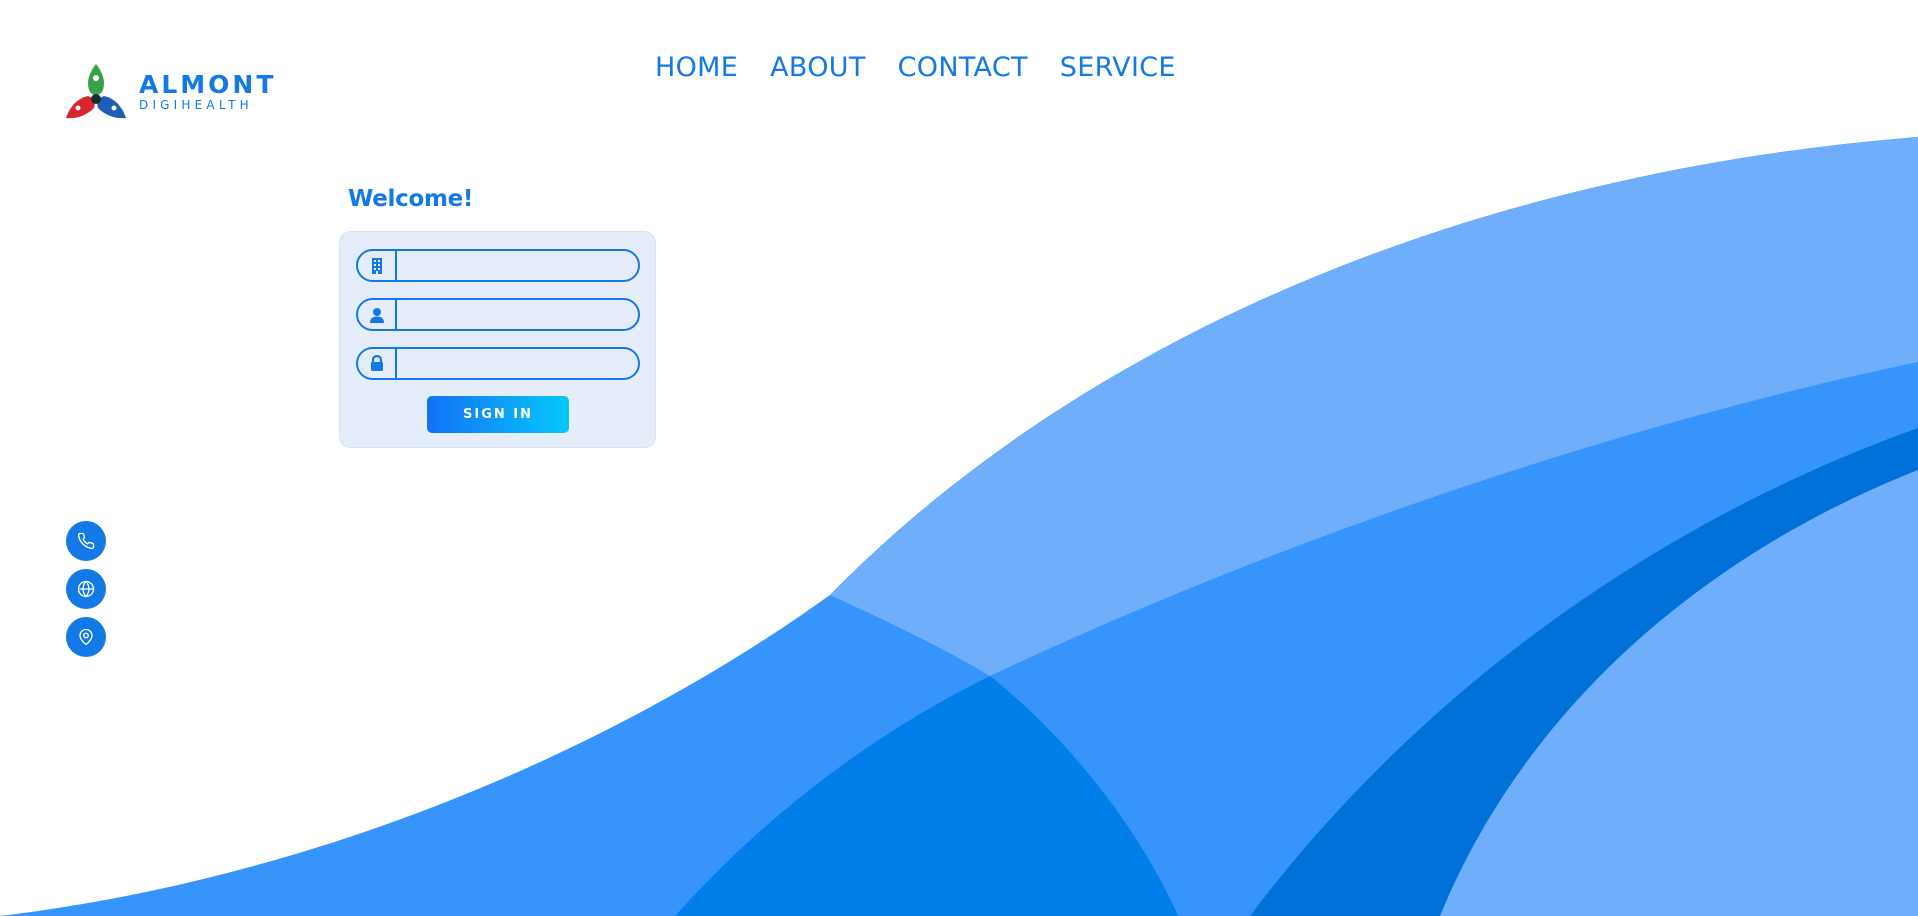  Describe the element at coordinates (696, 67) in the screenshot. I see `nav-home: HOME` at that location.